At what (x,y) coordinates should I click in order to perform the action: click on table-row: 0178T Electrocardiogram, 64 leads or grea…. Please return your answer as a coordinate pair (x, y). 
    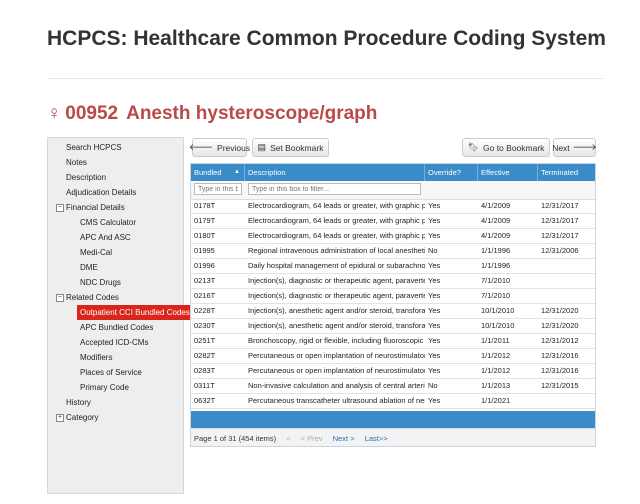
    Looking at the image, I should click on (393, 206).